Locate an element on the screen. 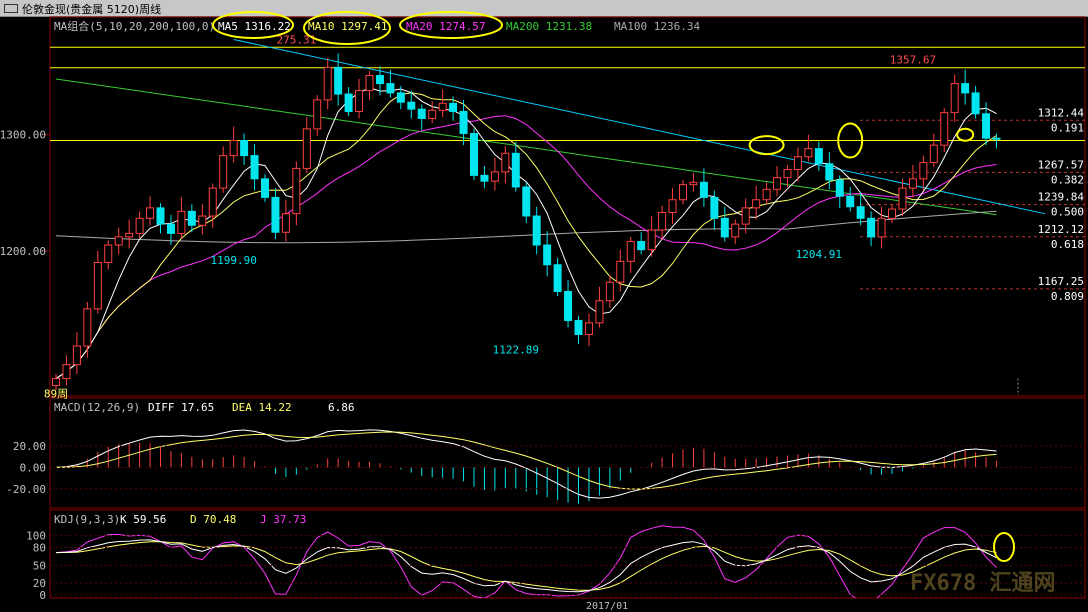 This screenshot has height=612, width=1088. fib-ratio-label: 0.382 is located at coordinates (1067, 179).